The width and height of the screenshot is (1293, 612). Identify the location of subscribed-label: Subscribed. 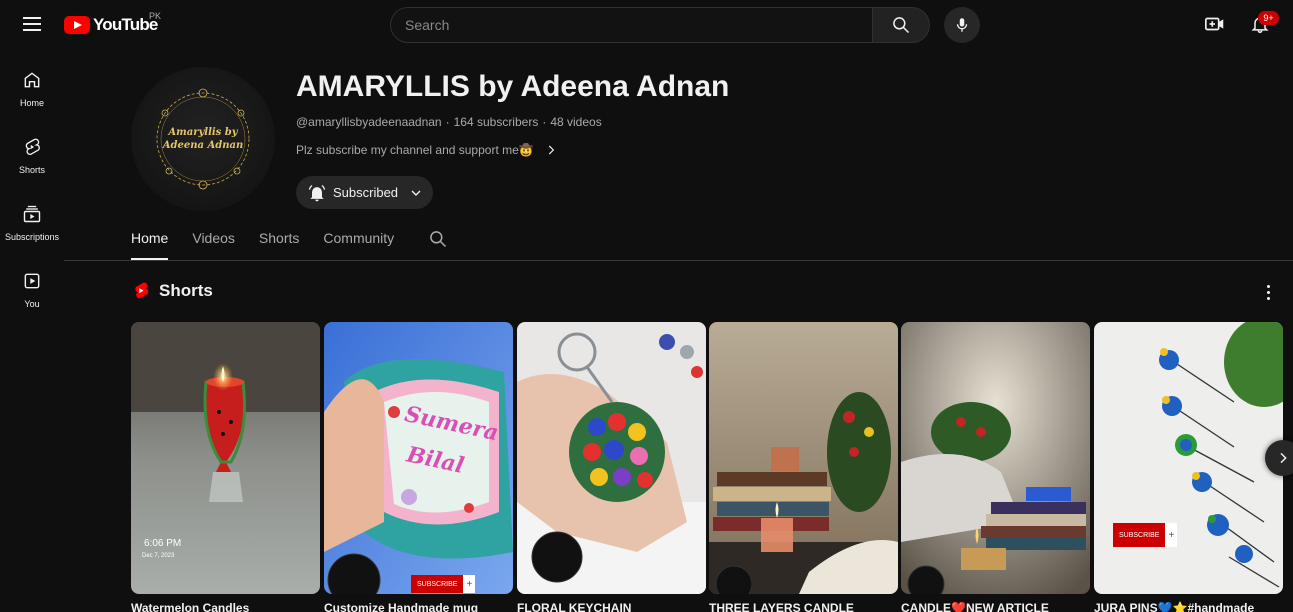
(366, 192).